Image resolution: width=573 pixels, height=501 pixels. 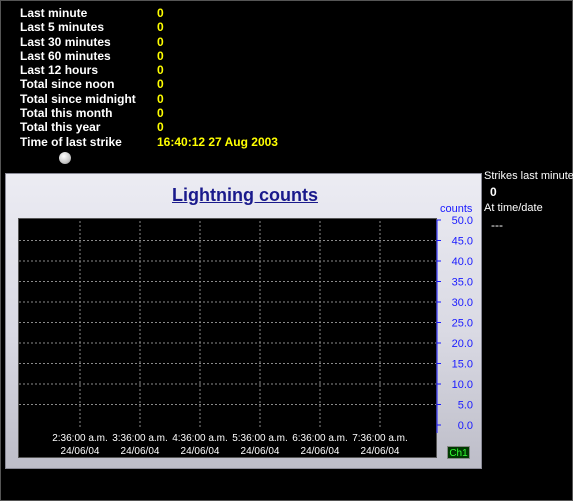 What do you see at coordinates (465, 426) in the screenshot?
I see `y-tick-label: 0.0` at bounding box center [465, 426].